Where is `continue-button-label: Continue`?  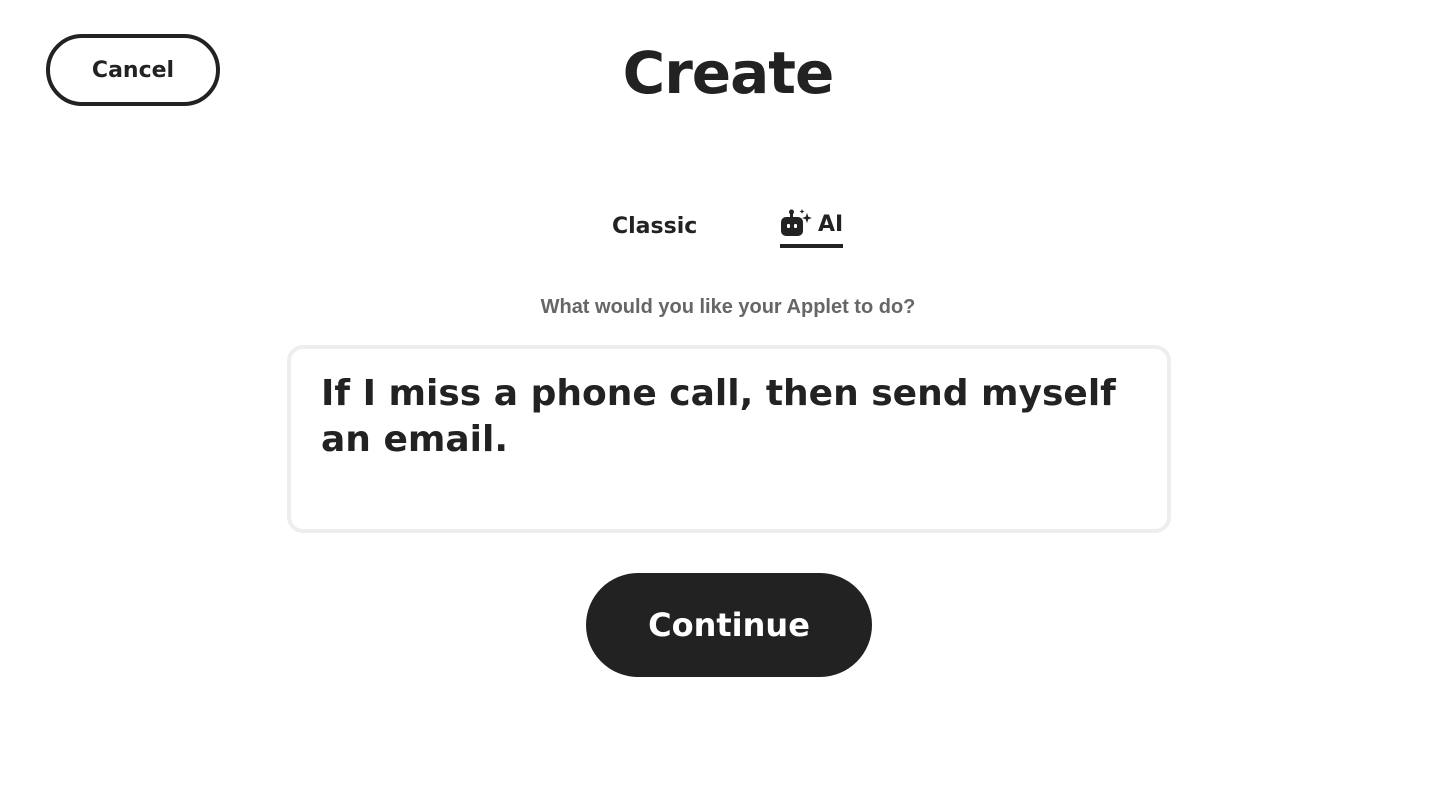 continue-button-label: Continue is located at coordinates (729, 625).